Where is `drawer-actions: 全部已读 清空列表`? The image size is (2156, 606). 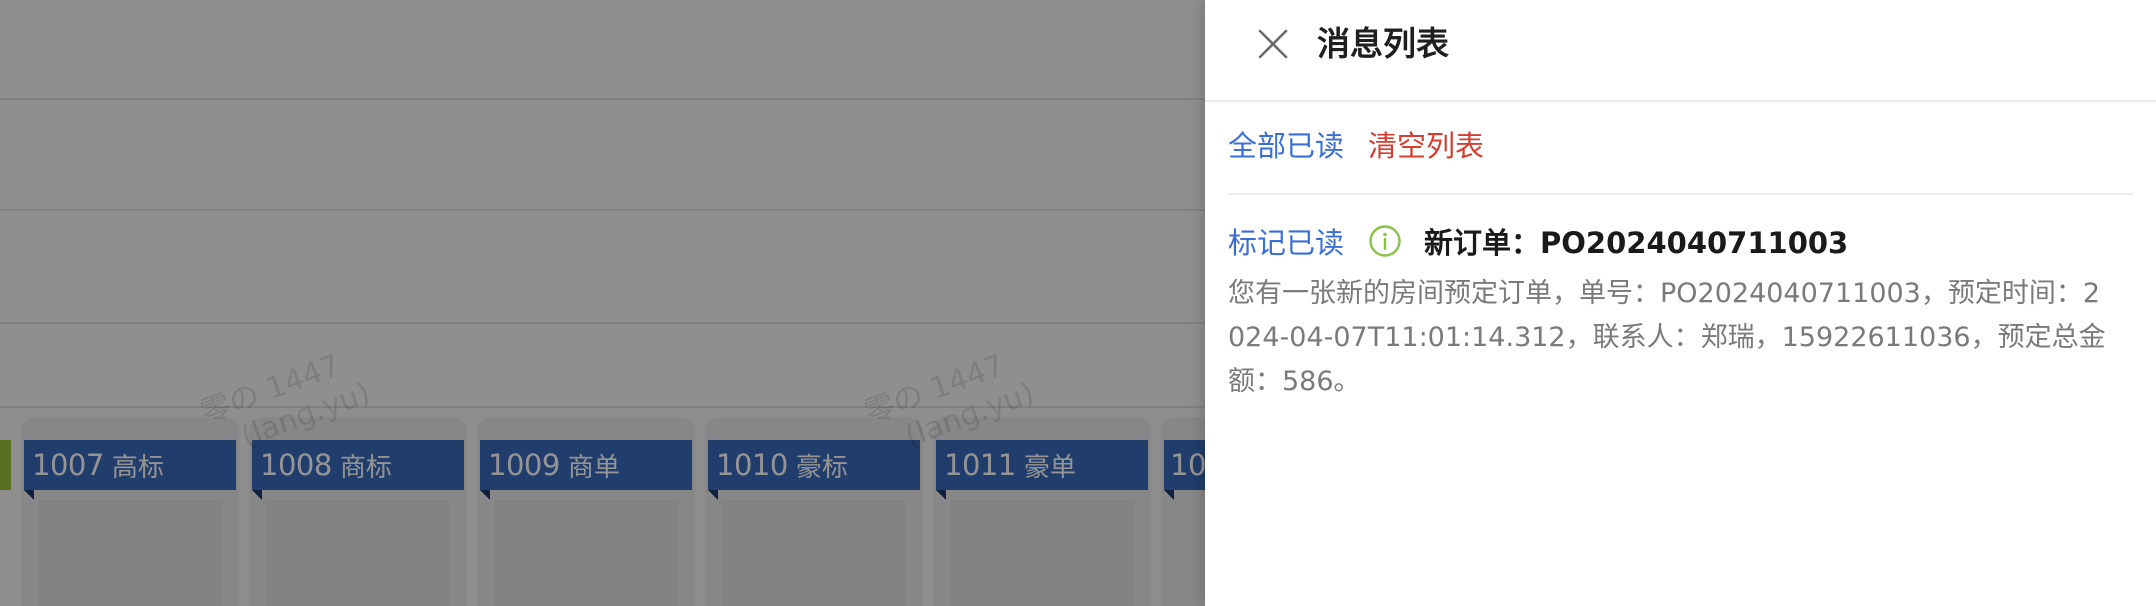
drawer-actions: 全部已读 清空列表 is located at coordinates (1356, 146).